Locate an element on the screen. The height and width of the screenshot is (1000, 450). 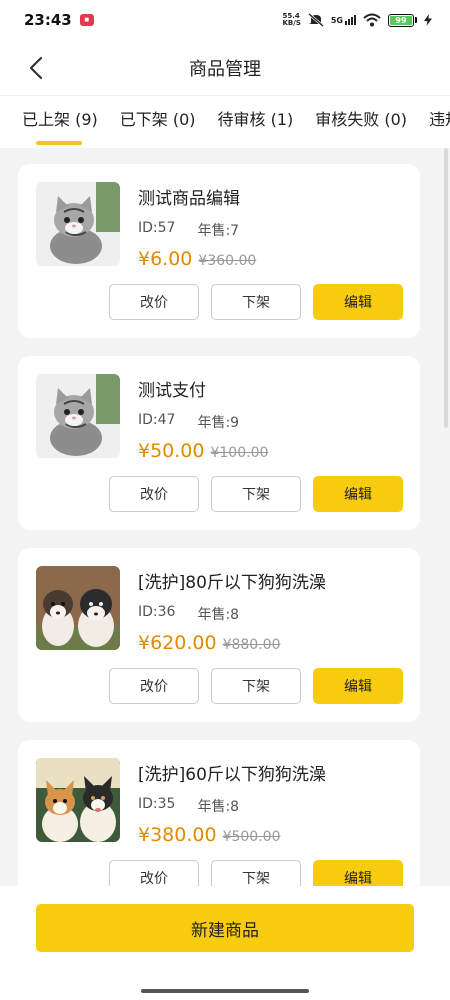
product-name: 测试支付 is located at coordinates (172, 391).